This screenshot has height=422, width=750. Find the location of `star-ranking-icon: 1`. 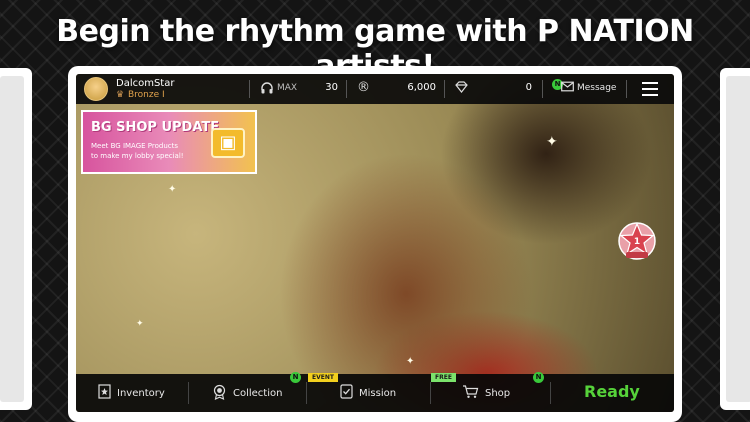

star-ranking-icon: 1 is located at coordinates (637, 239).